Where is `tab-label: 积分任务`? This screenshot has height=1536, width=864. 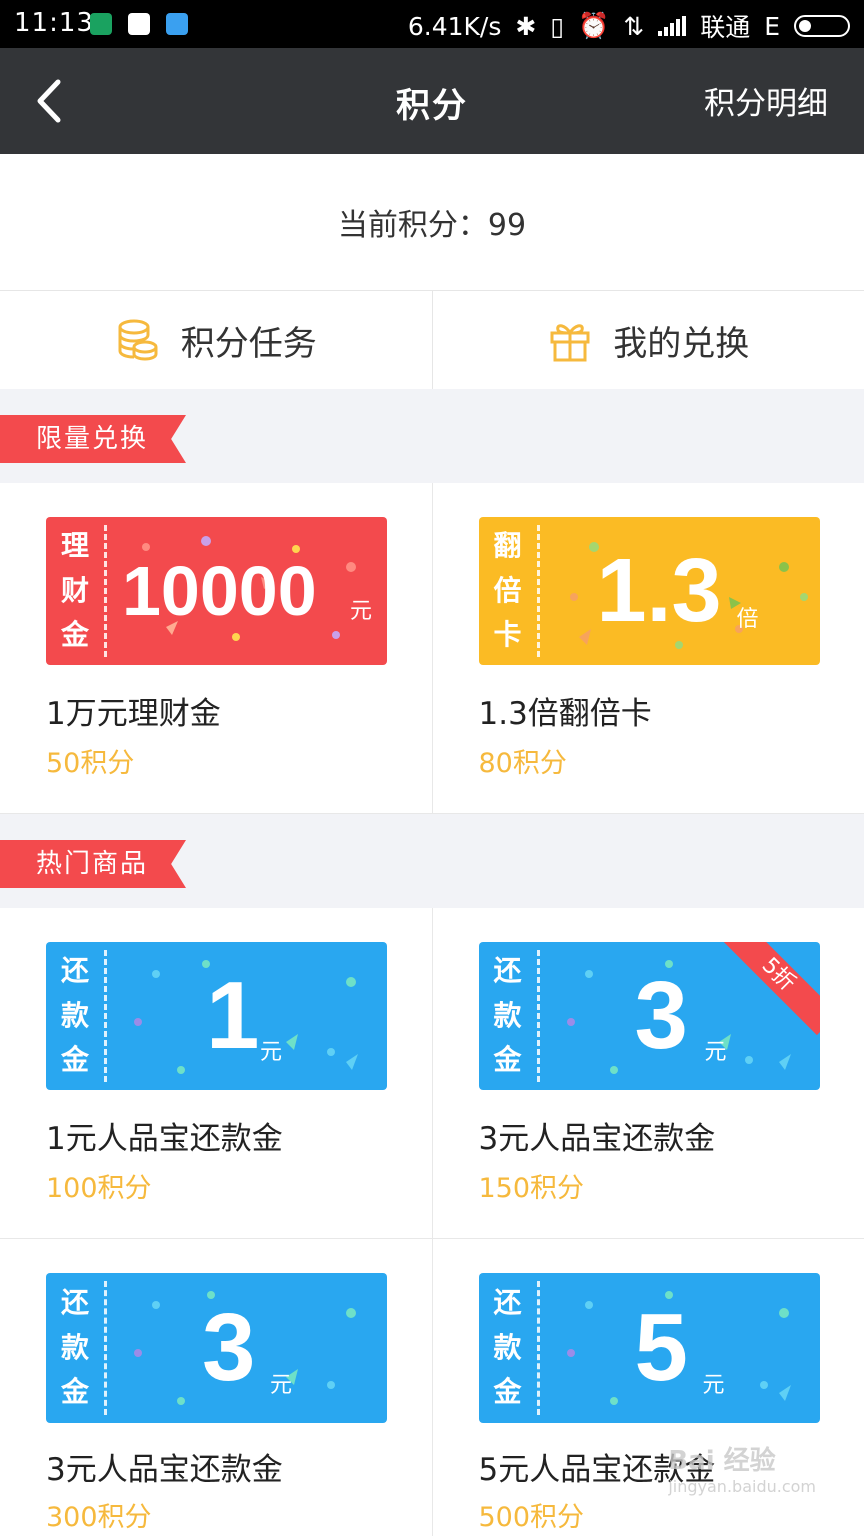
tab-label: 积分任务 is located at coordinates (248, 343).